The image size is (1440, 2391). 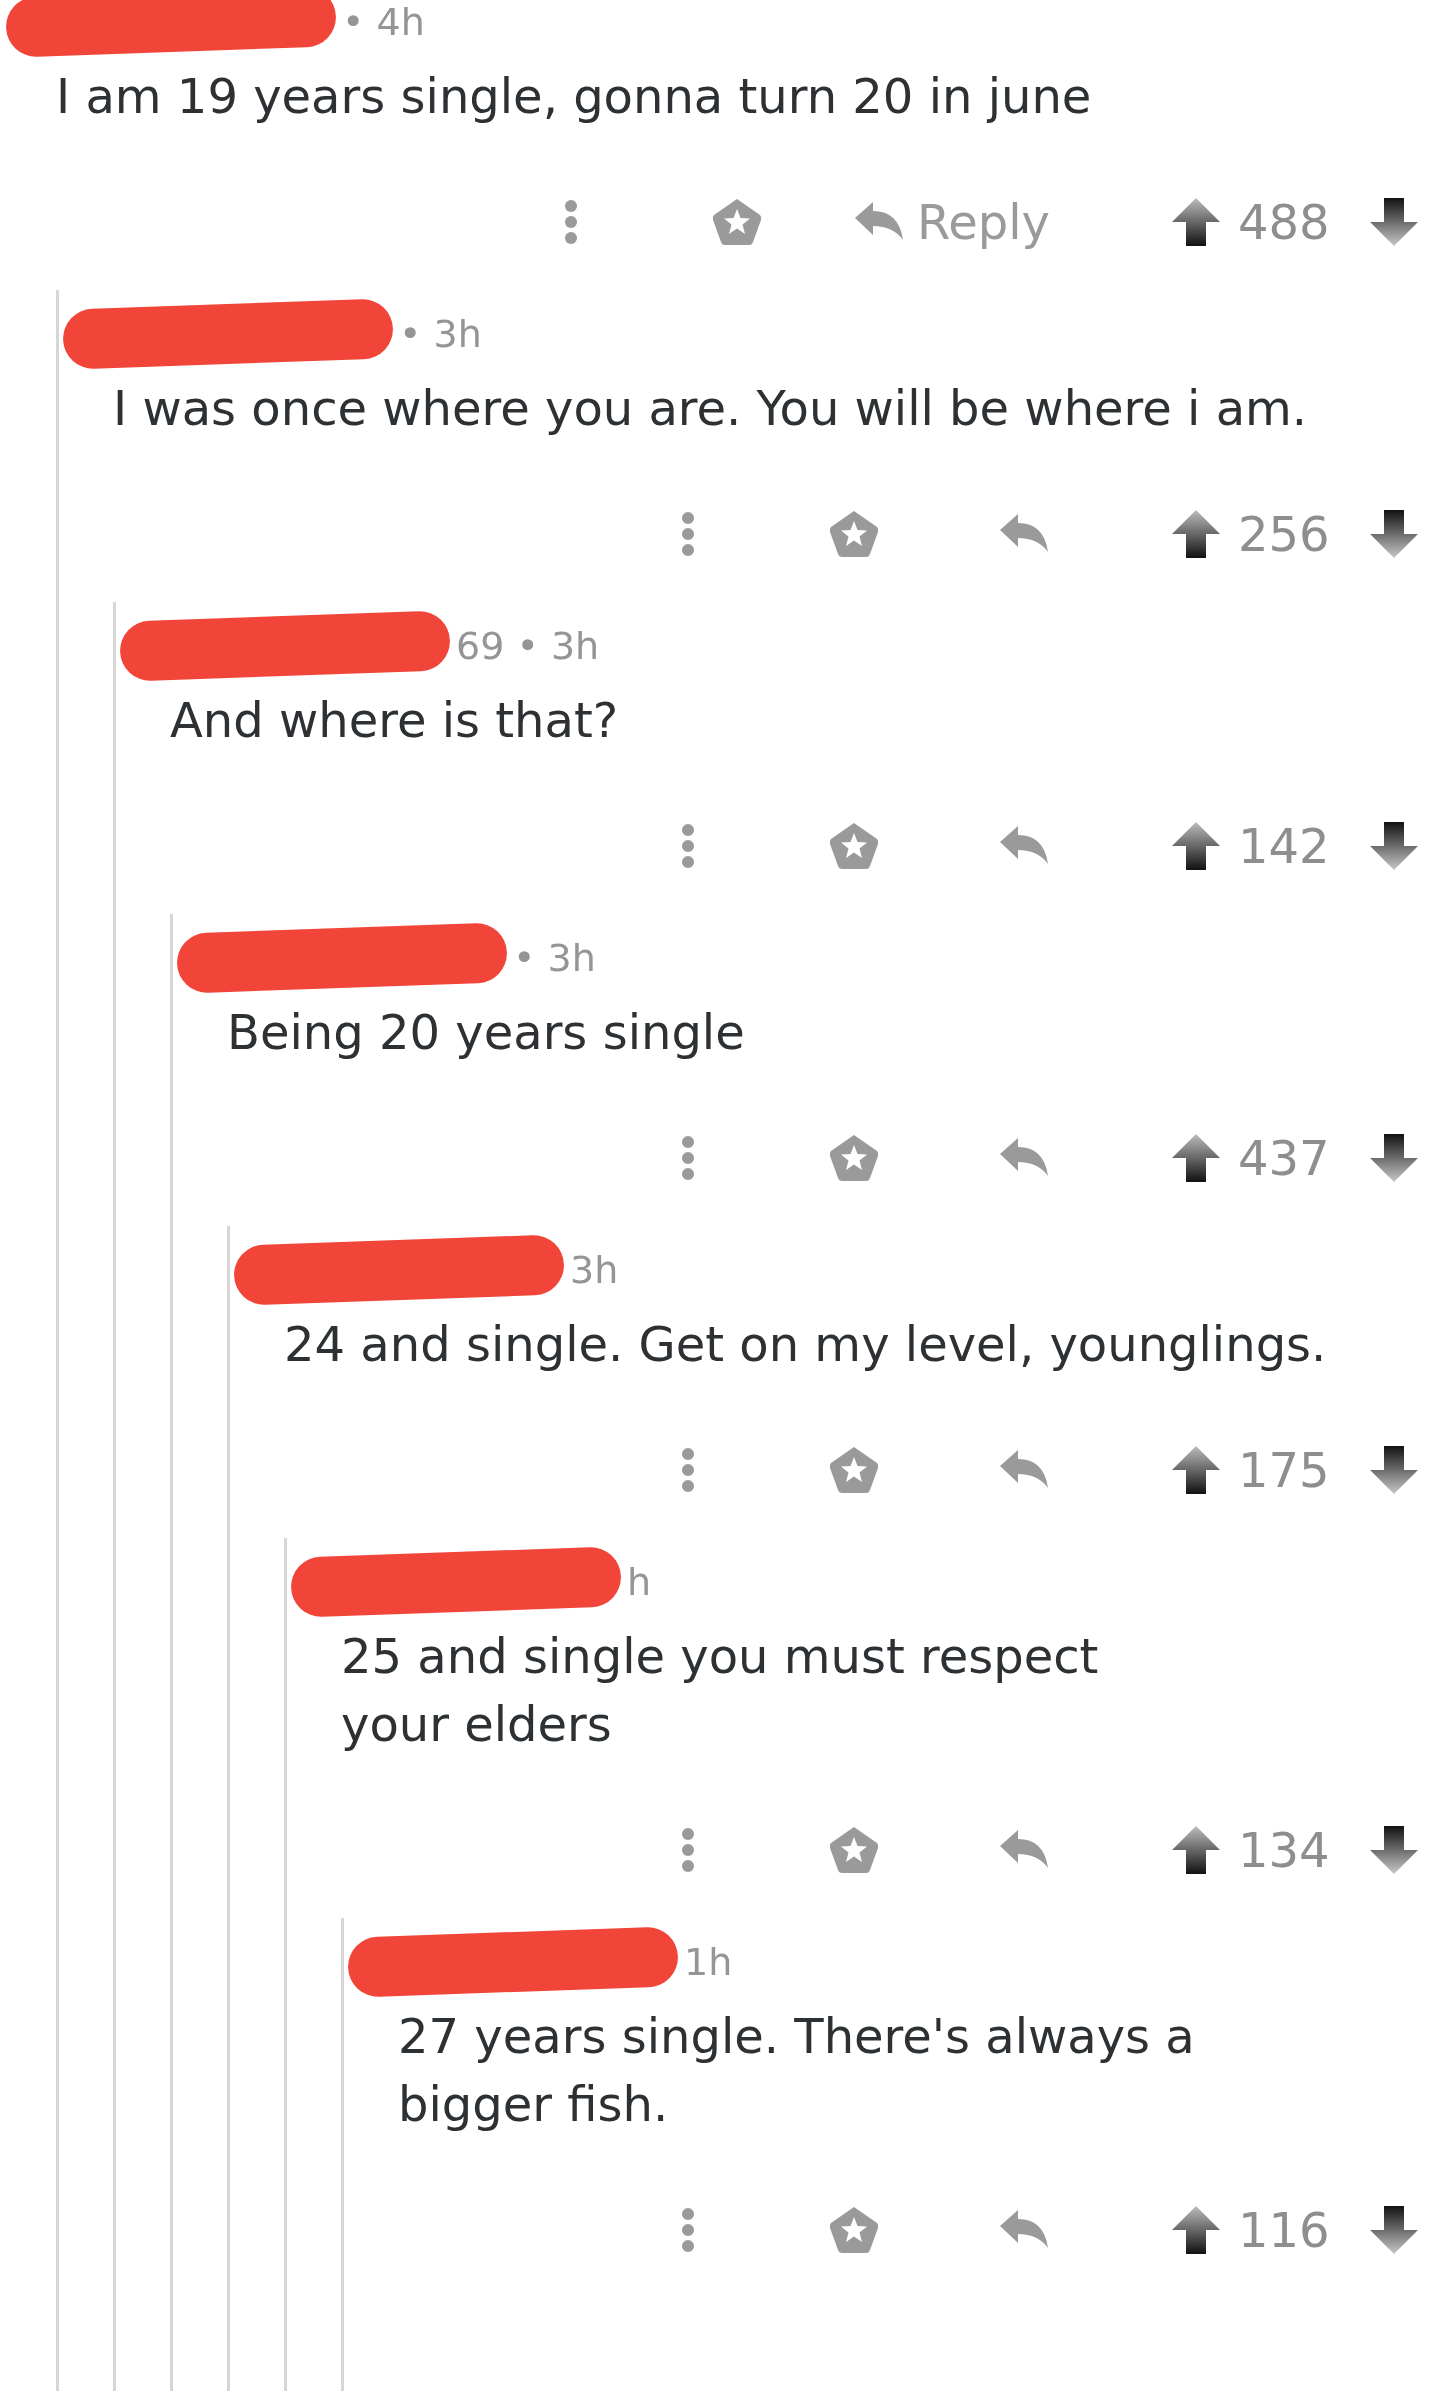 I want to click on vote-count: 116, so click(x=1284, y=2230).